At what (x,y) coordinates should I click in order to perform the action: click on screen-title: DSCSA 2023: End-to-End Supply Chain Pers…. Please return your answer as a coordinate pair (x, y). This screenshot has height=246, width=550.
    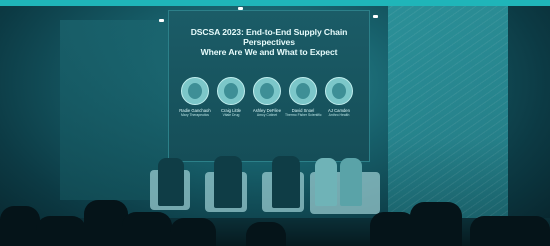
    Looking at the image, I should click on (269, 42).